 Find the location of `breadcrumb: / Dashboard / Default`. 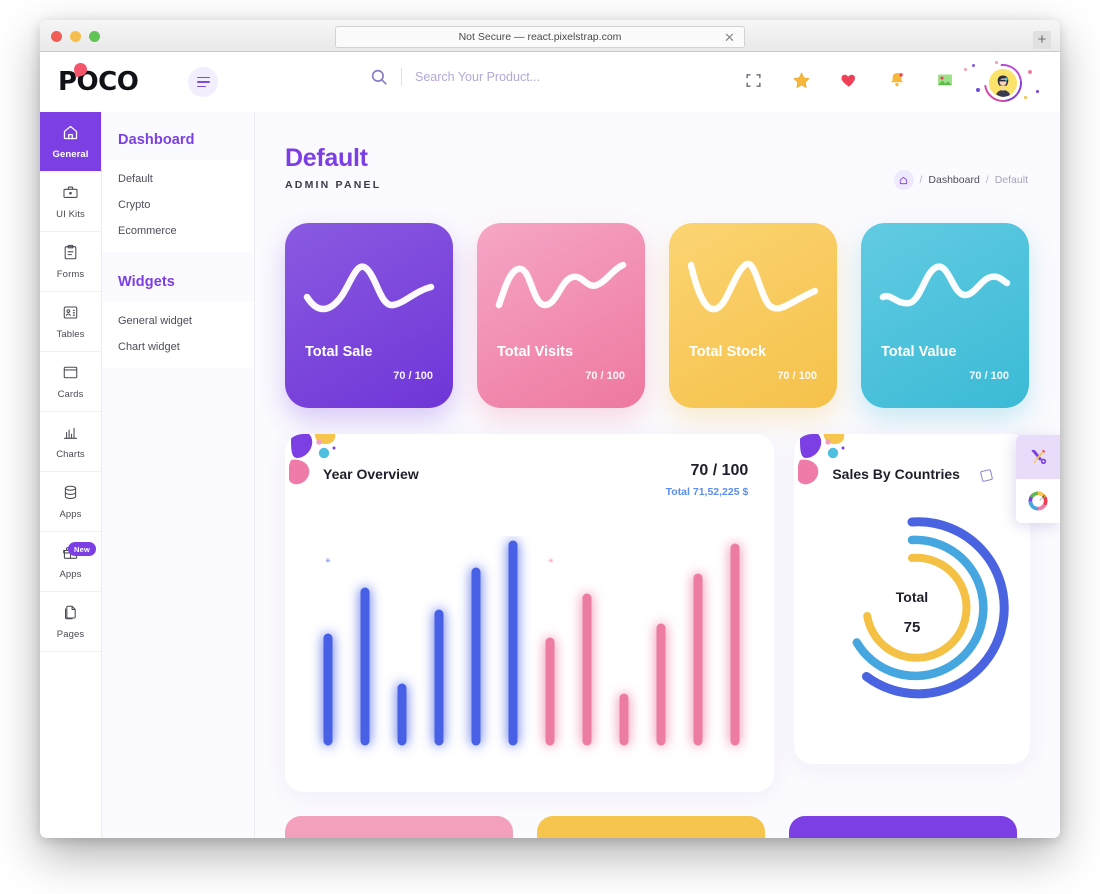

breadcrumb: / Dashboard / Default is located at coordinates (960, 180).